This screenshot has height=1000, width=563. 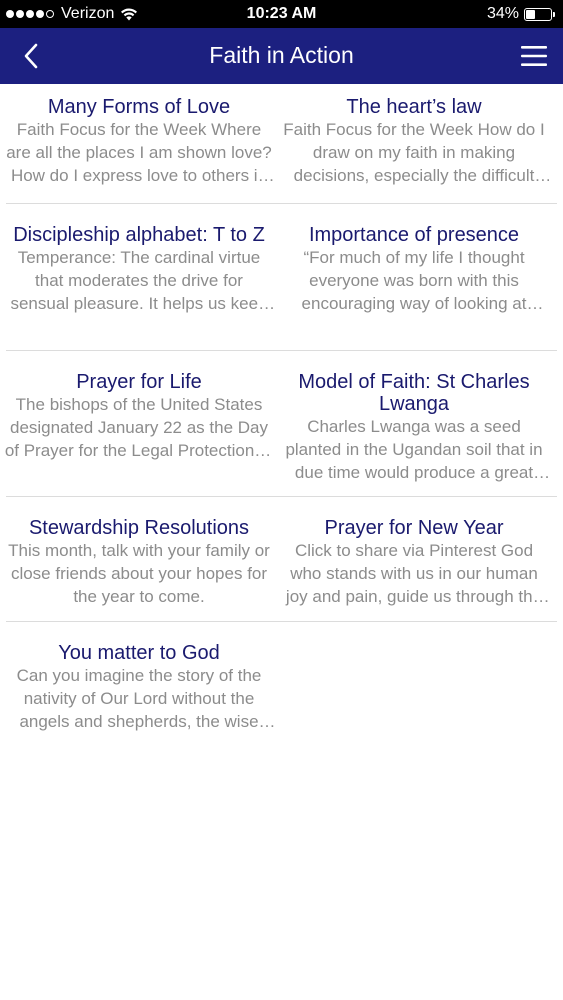 I want to click on nav-bar: Faith in Action, so click(x=281, y=56).